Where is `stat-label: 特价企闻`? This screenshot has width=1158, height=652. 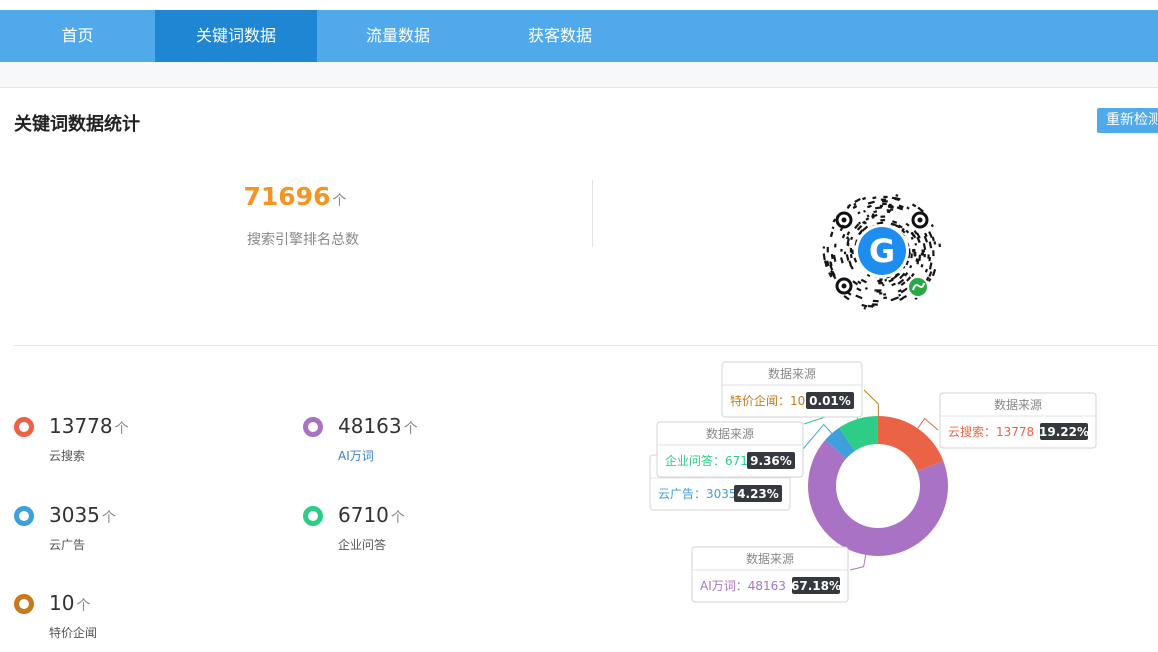 stat-label: 特价企闻 is located at coordinates (73, 633).